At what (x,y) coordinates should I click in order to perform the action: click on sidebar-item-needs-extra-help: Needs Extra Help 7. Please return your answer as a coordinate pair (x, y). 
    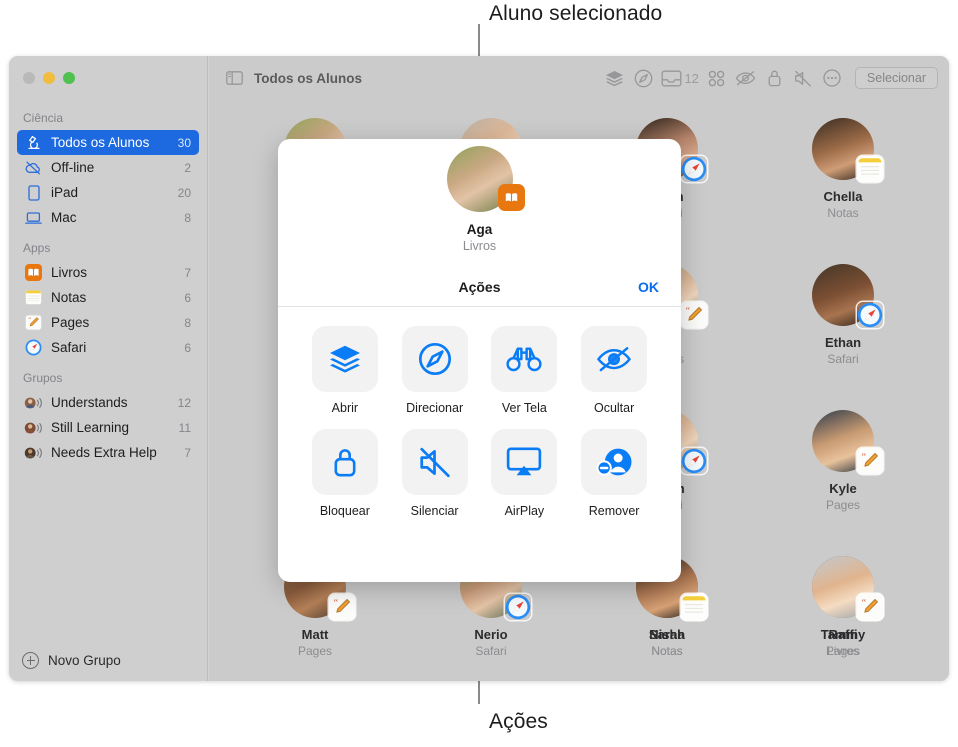
    Looking at the image, I should click on (108, 452).